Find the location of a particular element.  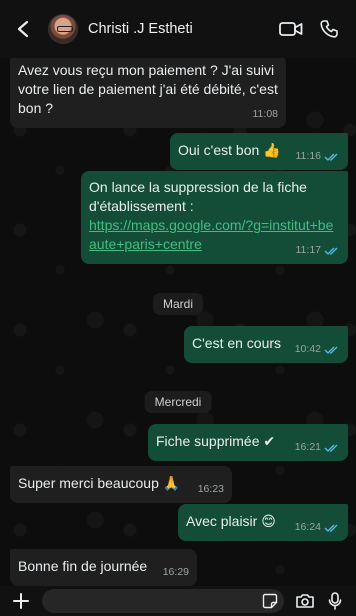

message-meta: 16:24 is located at coordinates (317, 527).